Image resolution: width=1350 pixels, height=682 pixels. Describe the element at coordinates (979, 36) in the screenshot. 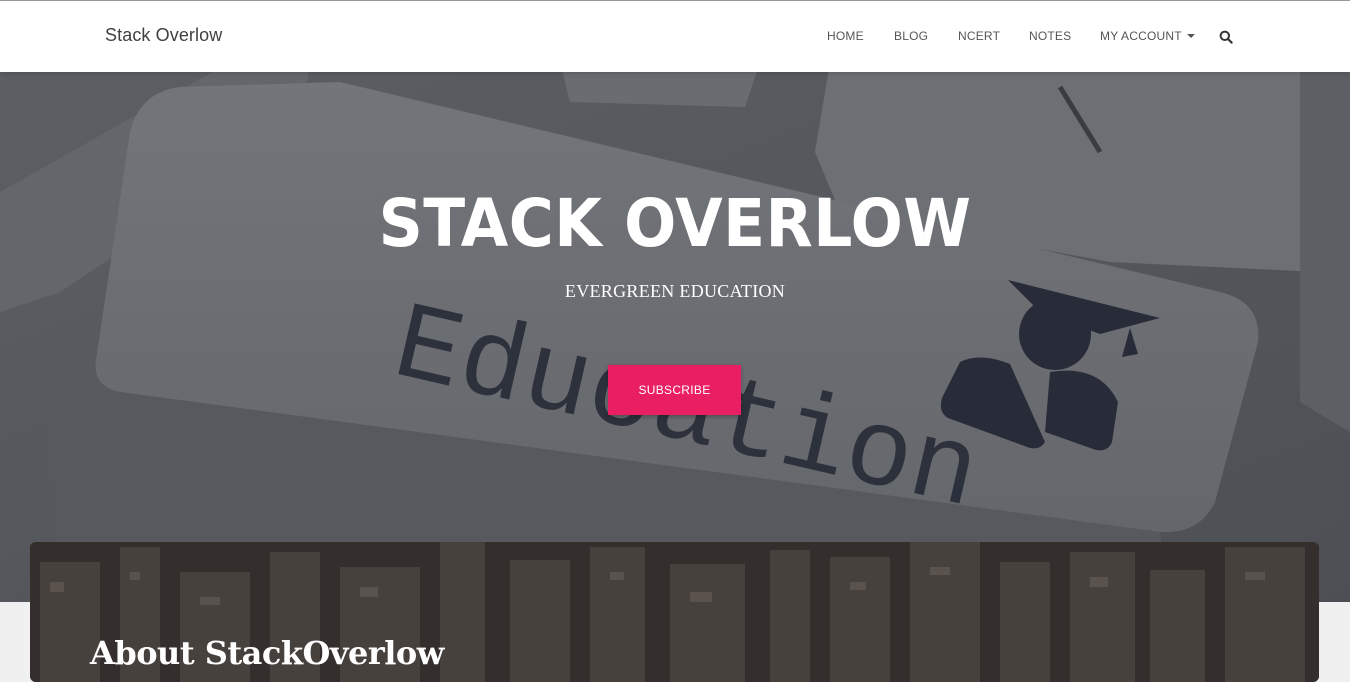

I see `nav-item-ncert: NCERT` at that location.